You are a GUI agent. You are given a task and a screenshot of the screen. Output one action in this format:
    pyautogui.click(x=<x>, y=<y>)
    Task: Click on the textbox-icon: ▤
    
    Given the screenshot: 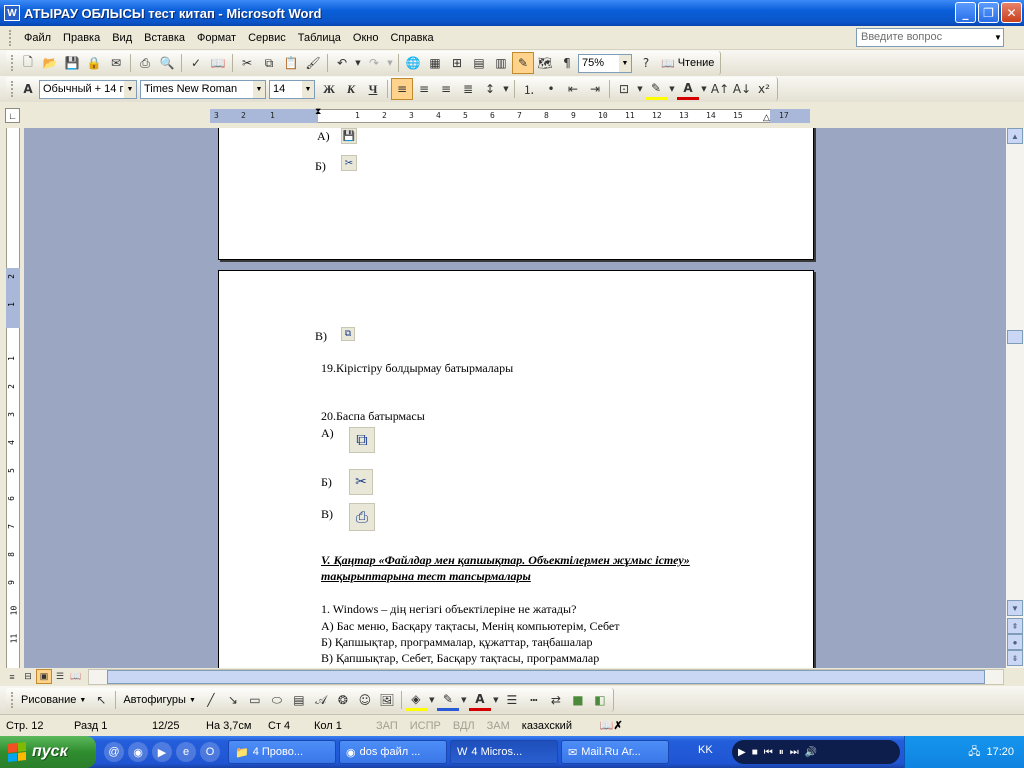 What is the action you would take?
    pyautogui.click(x=299, y=700)
    